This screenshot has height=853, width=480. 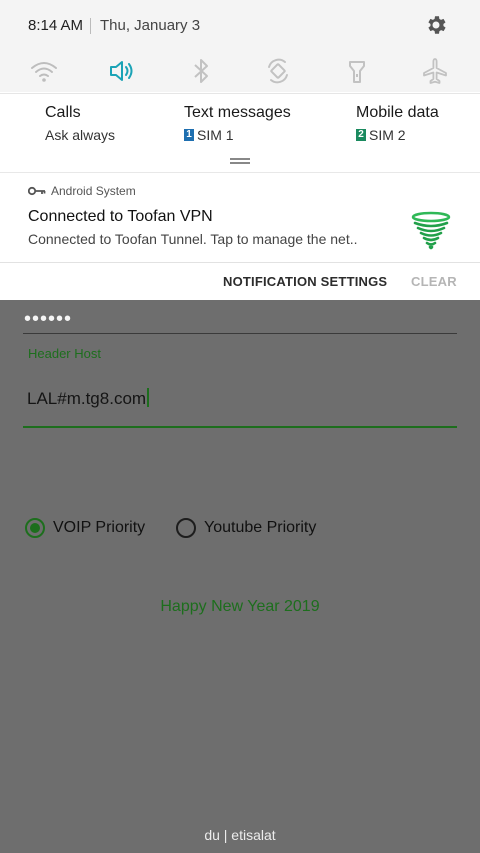 What do you see at coordinates (189, 135) in the screenshot?
I see `sim1-badge-icon: 1` at bounding box center [189, 135].